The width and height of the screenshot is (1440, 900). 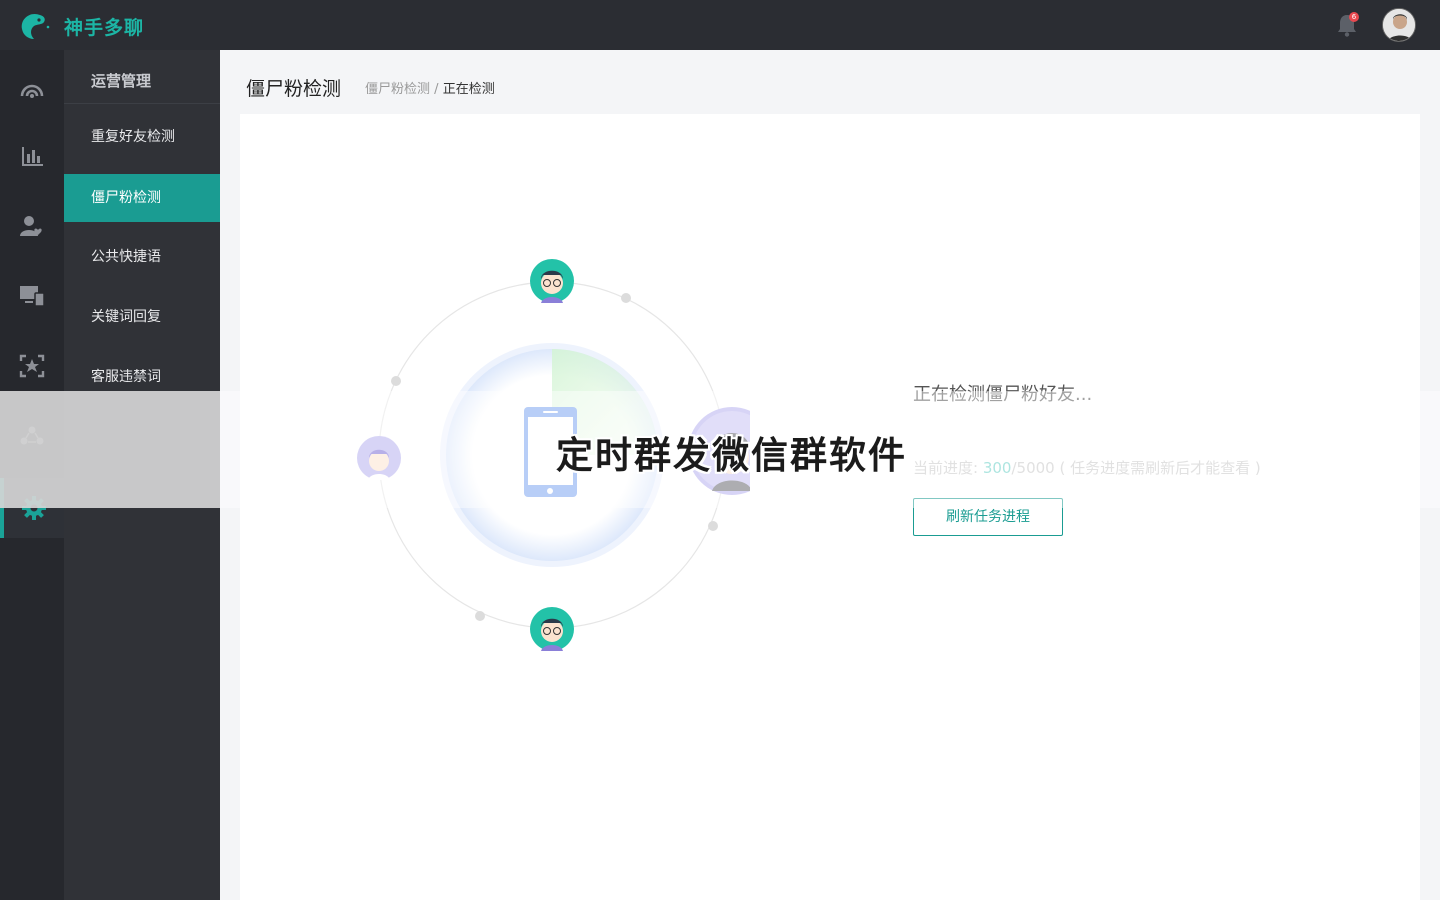 What do you see at coordinates (468, 89) in the screenshot?
I see `breadcrumb-current: 正在检测` at bounding box center [468, 89].